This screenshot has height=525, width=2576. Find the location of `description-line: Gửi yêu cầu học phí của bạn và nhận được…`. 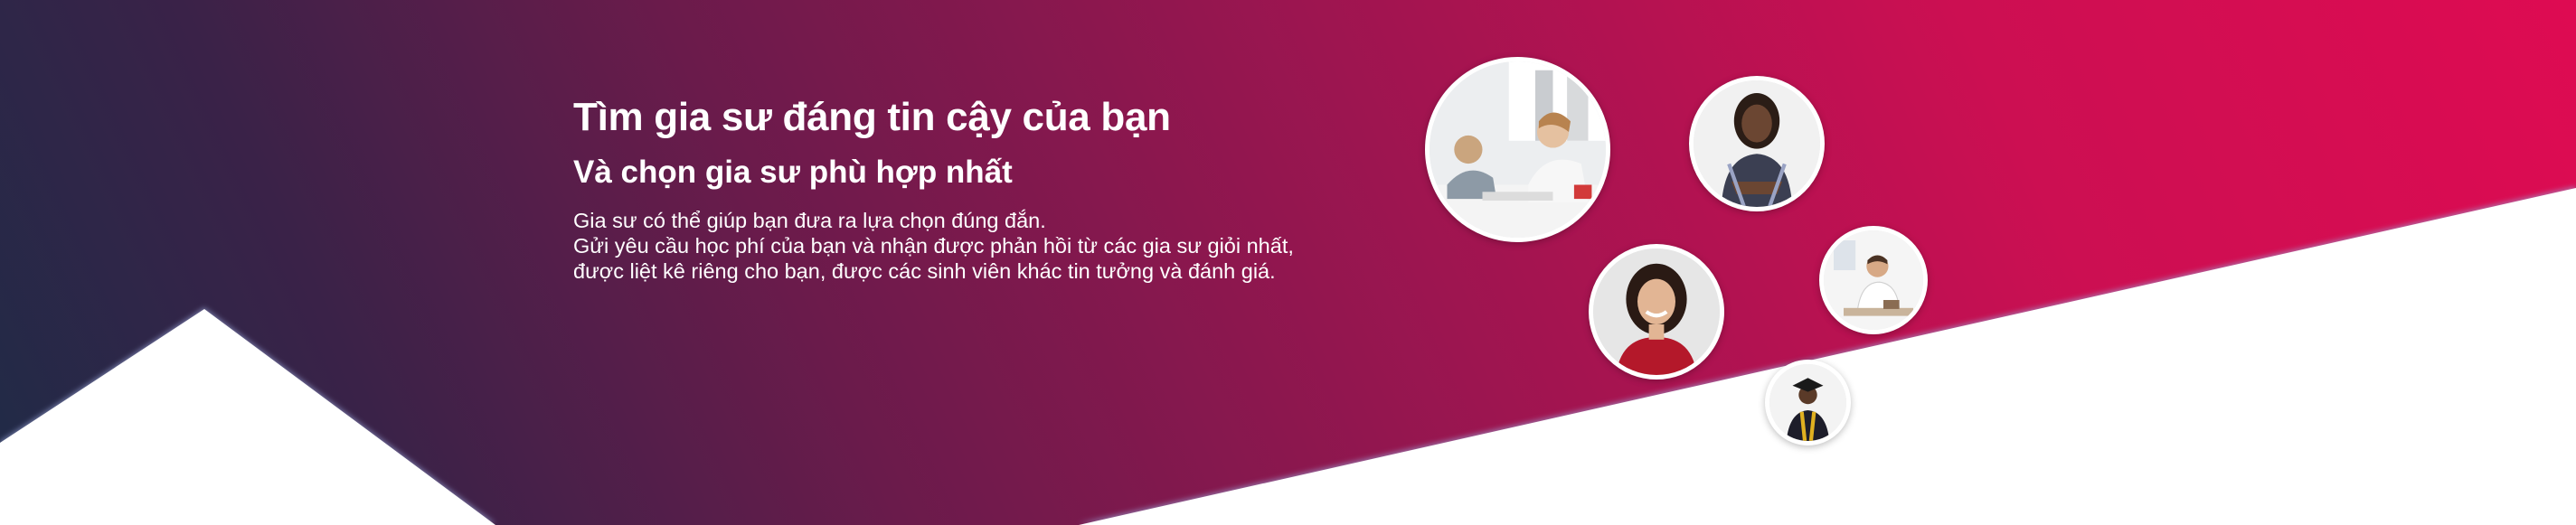

description-line: Gửi yêu cầu học phí của bạn và nhận được… is located at coordinates (933, 246).